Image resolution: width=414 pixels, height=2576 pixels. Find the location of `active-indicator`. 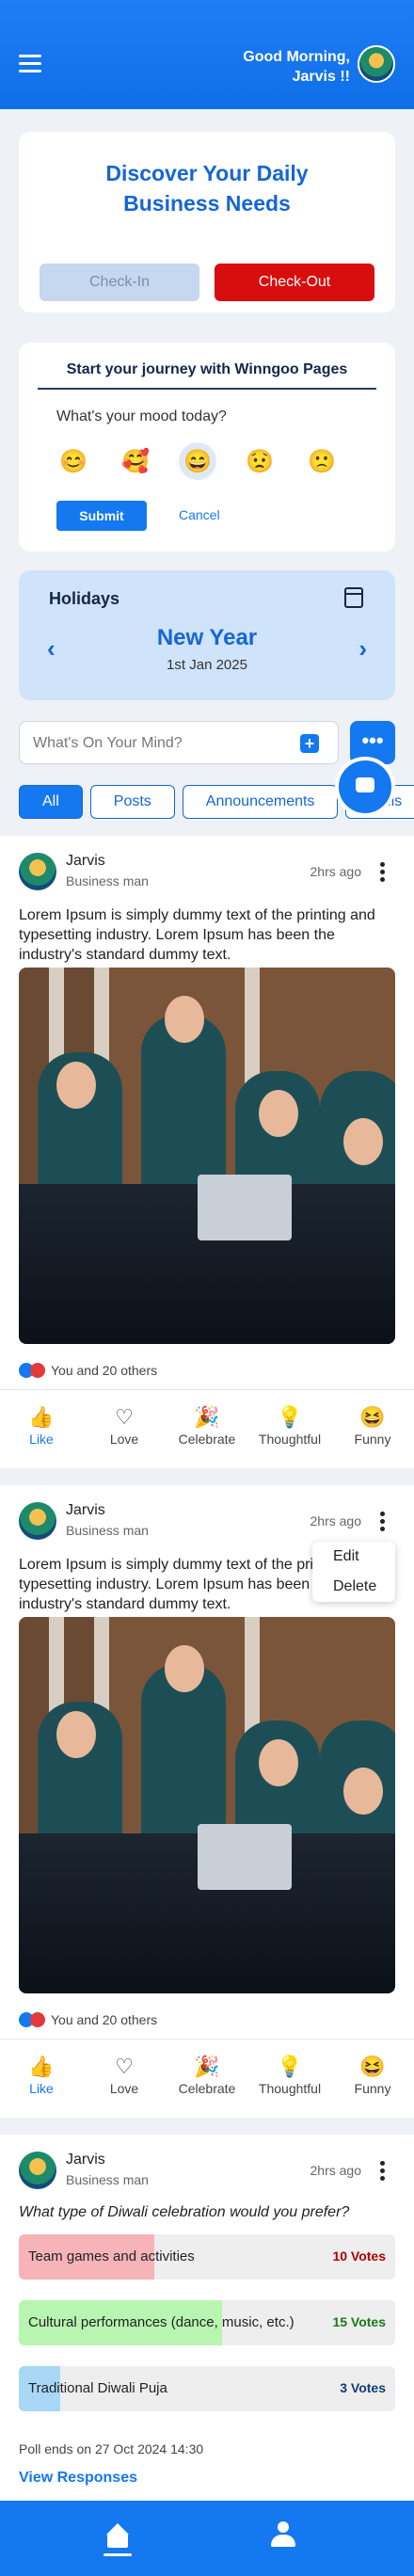

active-indicator is located at coordinates (118, 2554).